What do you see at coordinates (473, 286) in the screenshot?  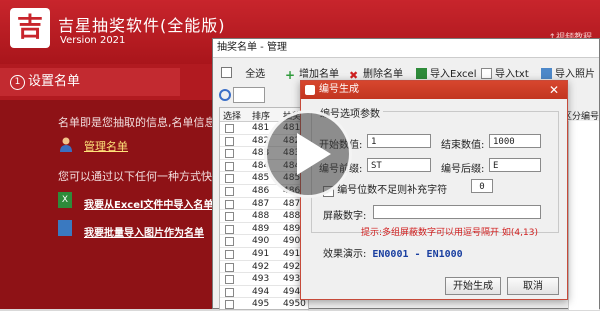 I see `start-generate-button: 开始生成` at bounding box center [473, 286].